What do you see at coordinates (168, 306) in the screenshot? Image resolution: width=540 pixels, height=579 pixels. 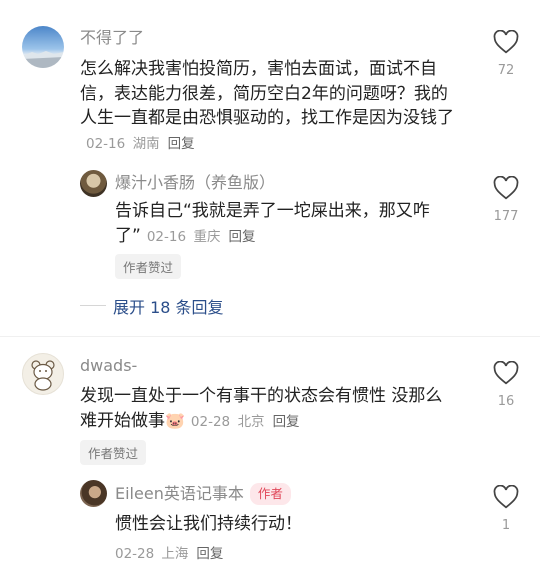 I see `expand-replies-button: 展开 18 条回复` at bounding box center [168, 306].